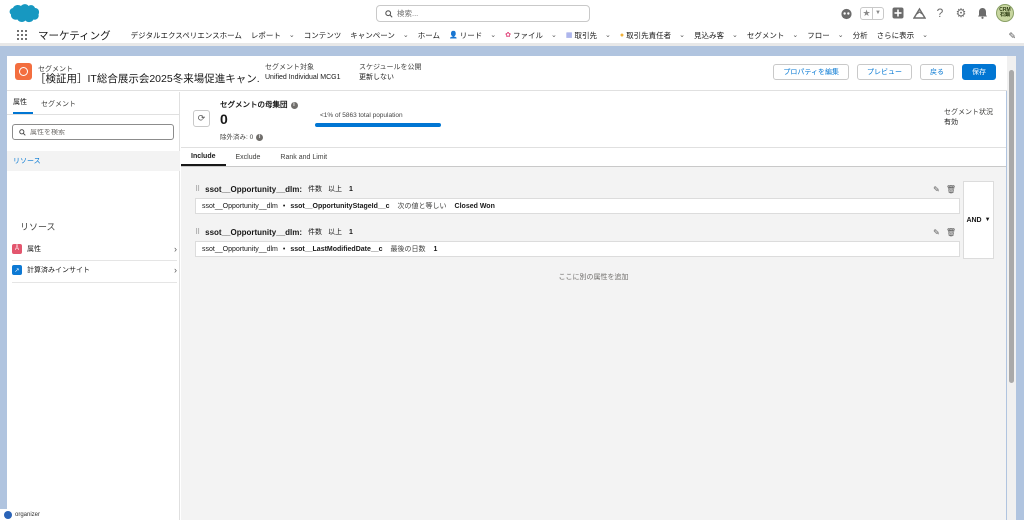 Image resolution: width=1024 pixels, height=520 pixels. I want to click on nav-item: コンテンツ, so click(323, 35).